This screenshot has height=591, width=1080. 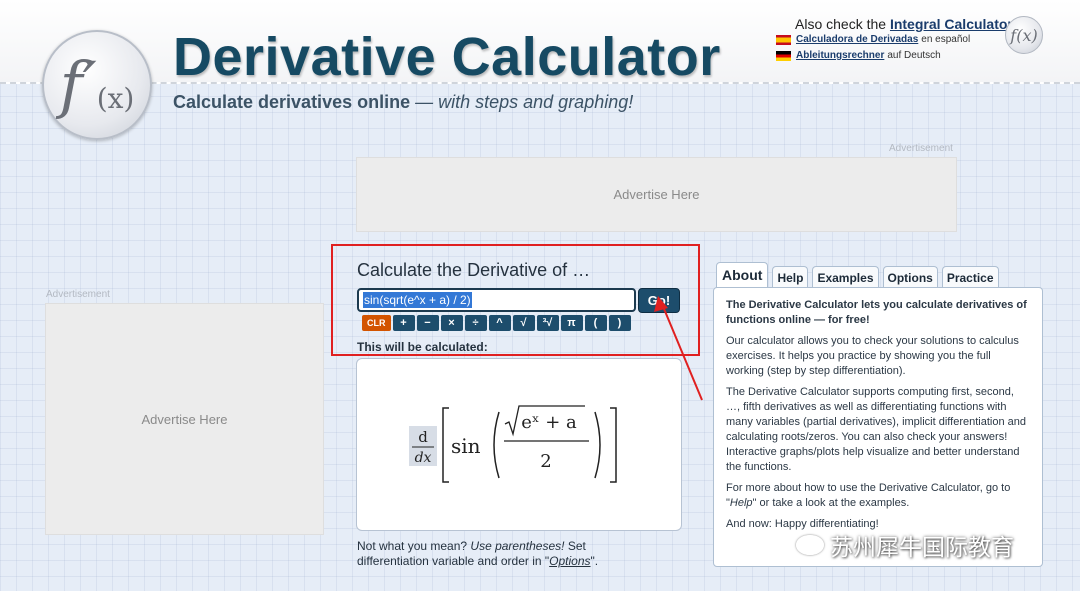 I want to click on left-paren, so click(x=496, y=444).